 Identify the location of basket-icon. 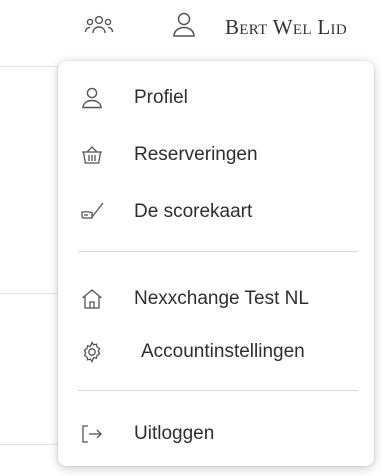
(92, 155).